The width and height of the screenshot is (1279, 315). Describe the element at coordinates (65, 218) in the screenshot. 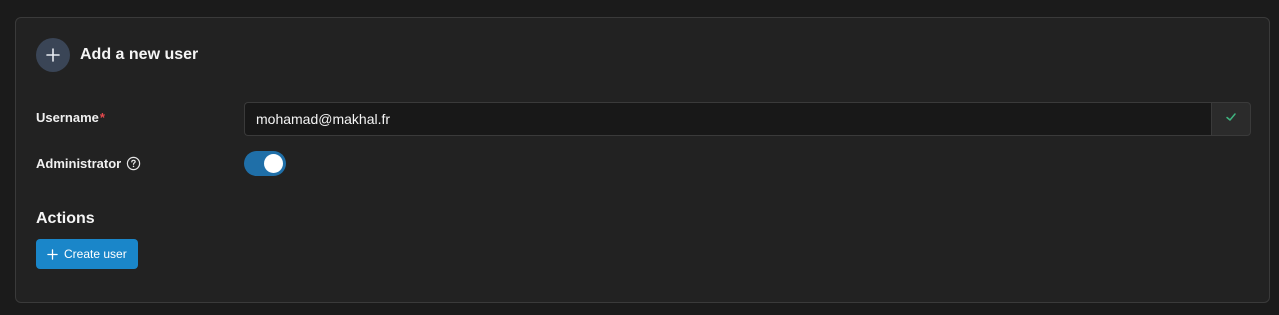

I see `actions-heading: Actions` at that location.